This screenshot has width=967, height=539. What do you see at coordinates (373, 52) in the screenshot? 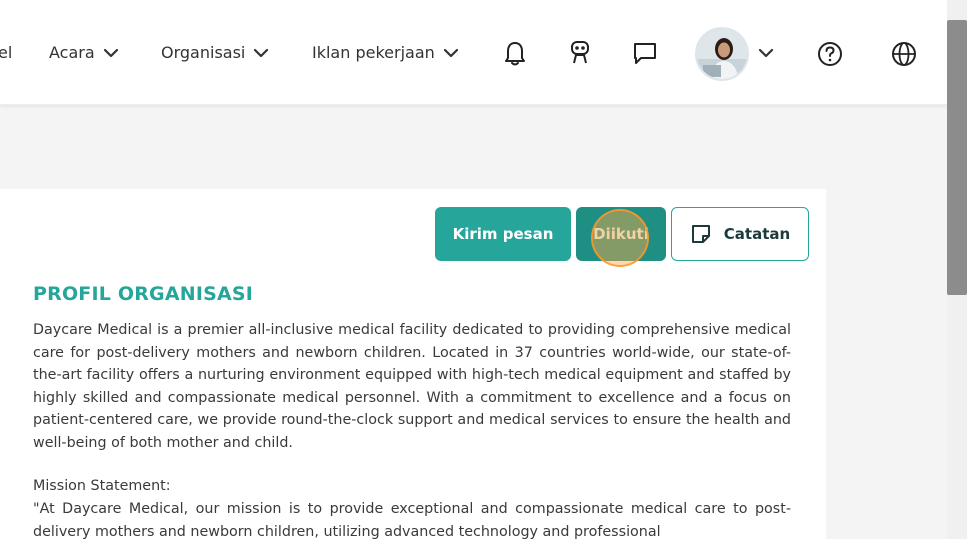
I see `nav-item-iklan-pekerjaan-label: Iklan pekerjaan` at bounding box center [373, 52].